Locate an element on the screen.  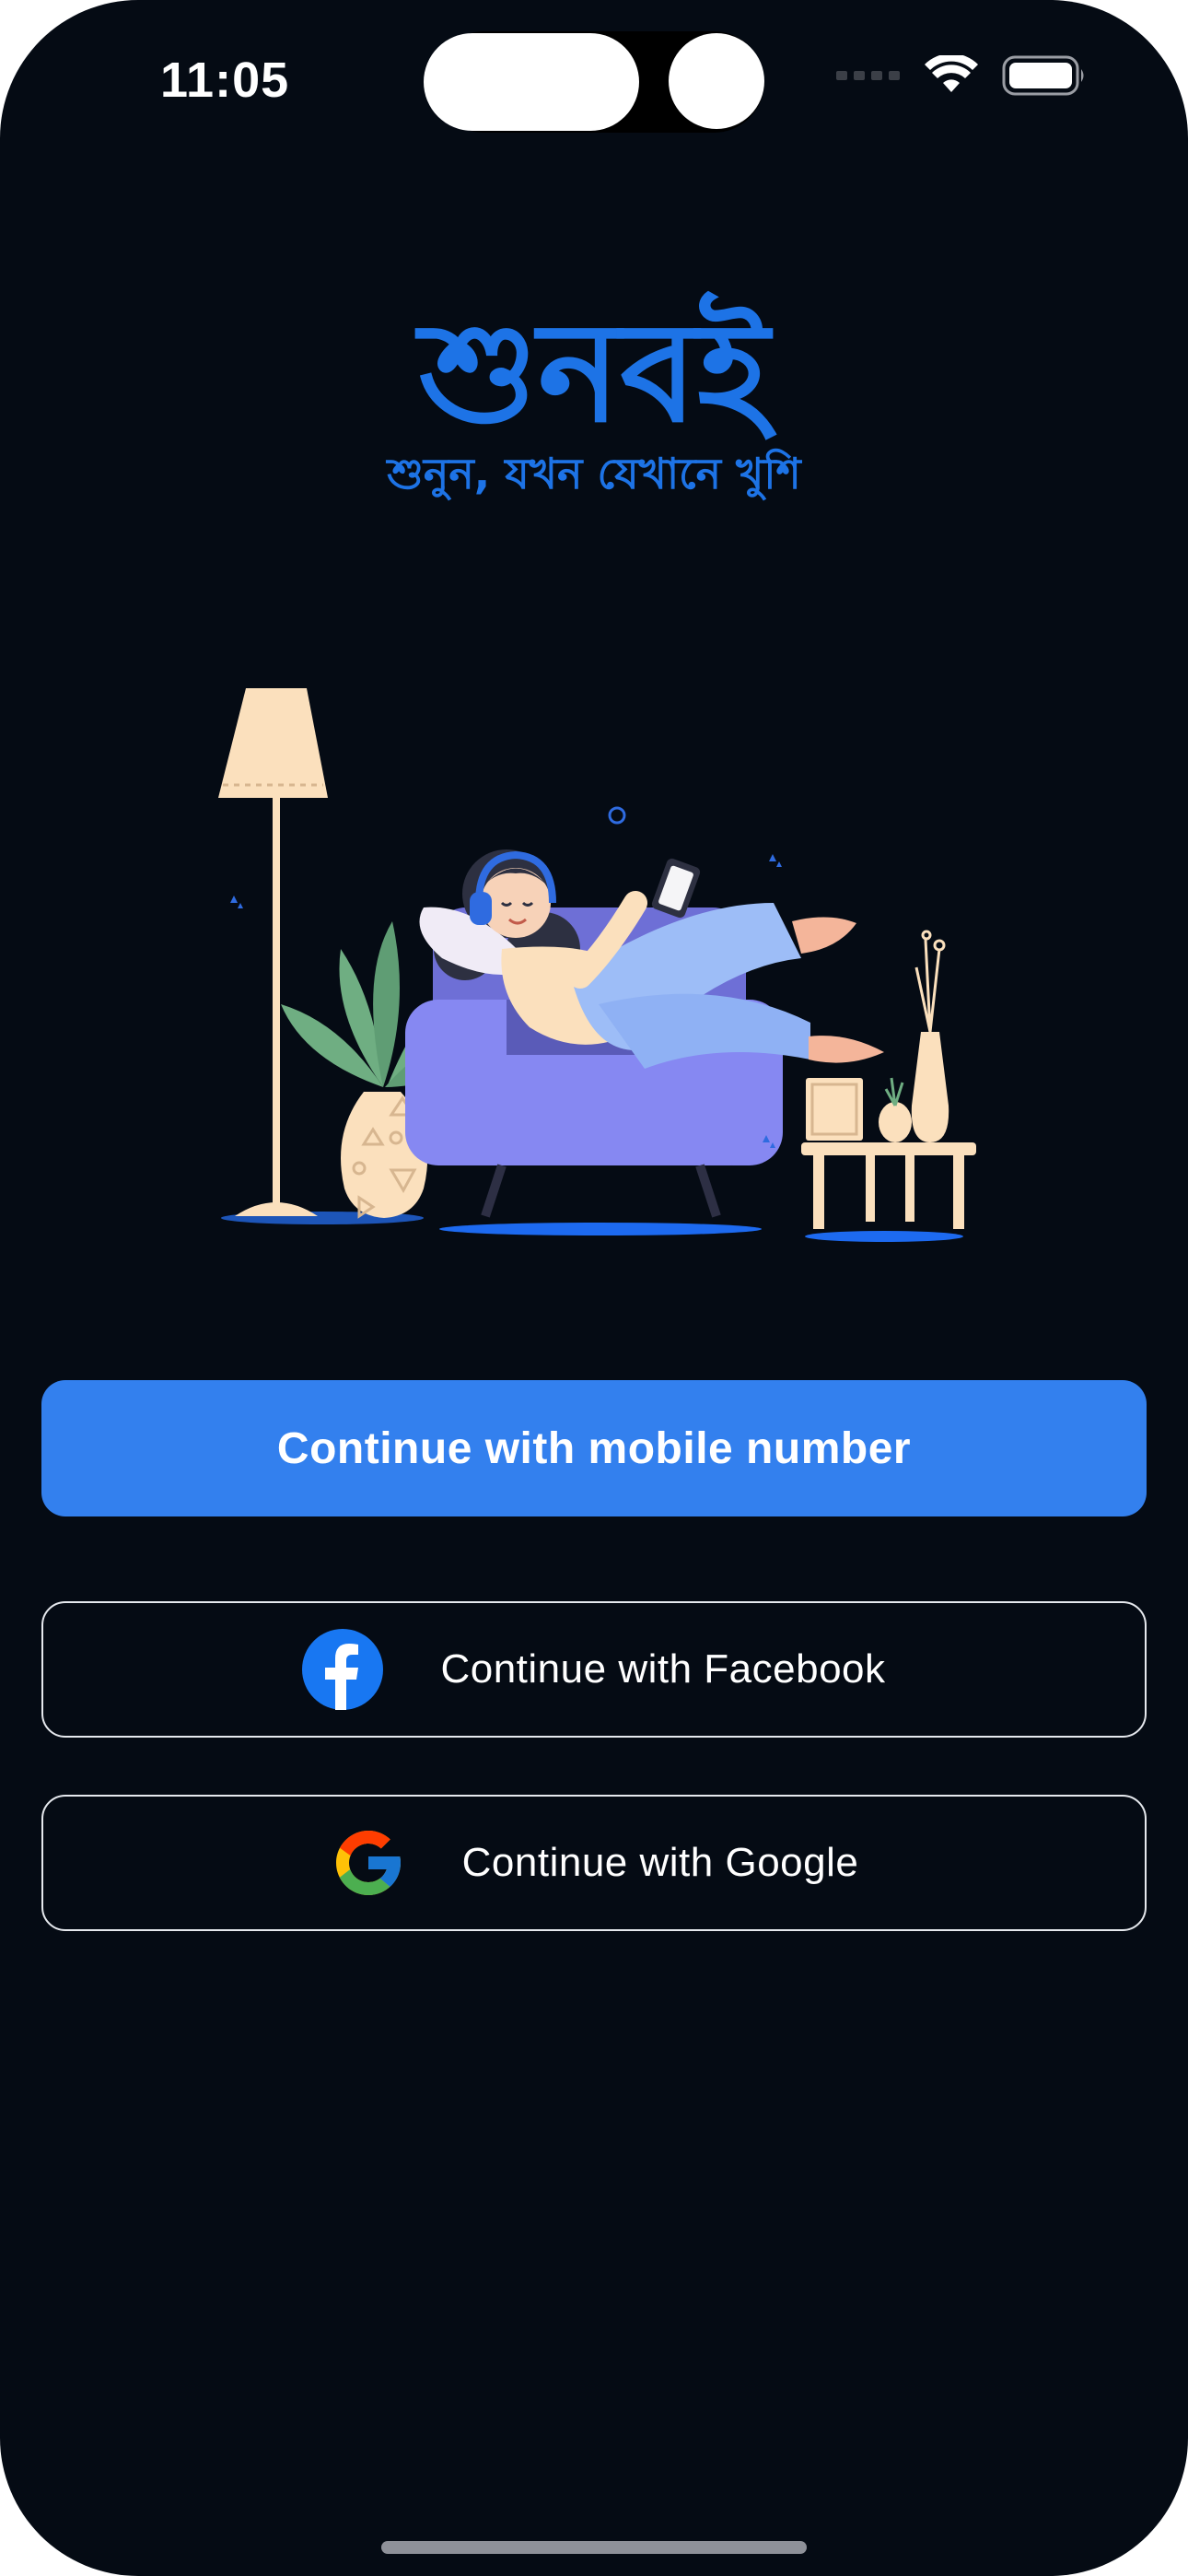
logo-title: শুনবই is located at coordinates (594, 373).